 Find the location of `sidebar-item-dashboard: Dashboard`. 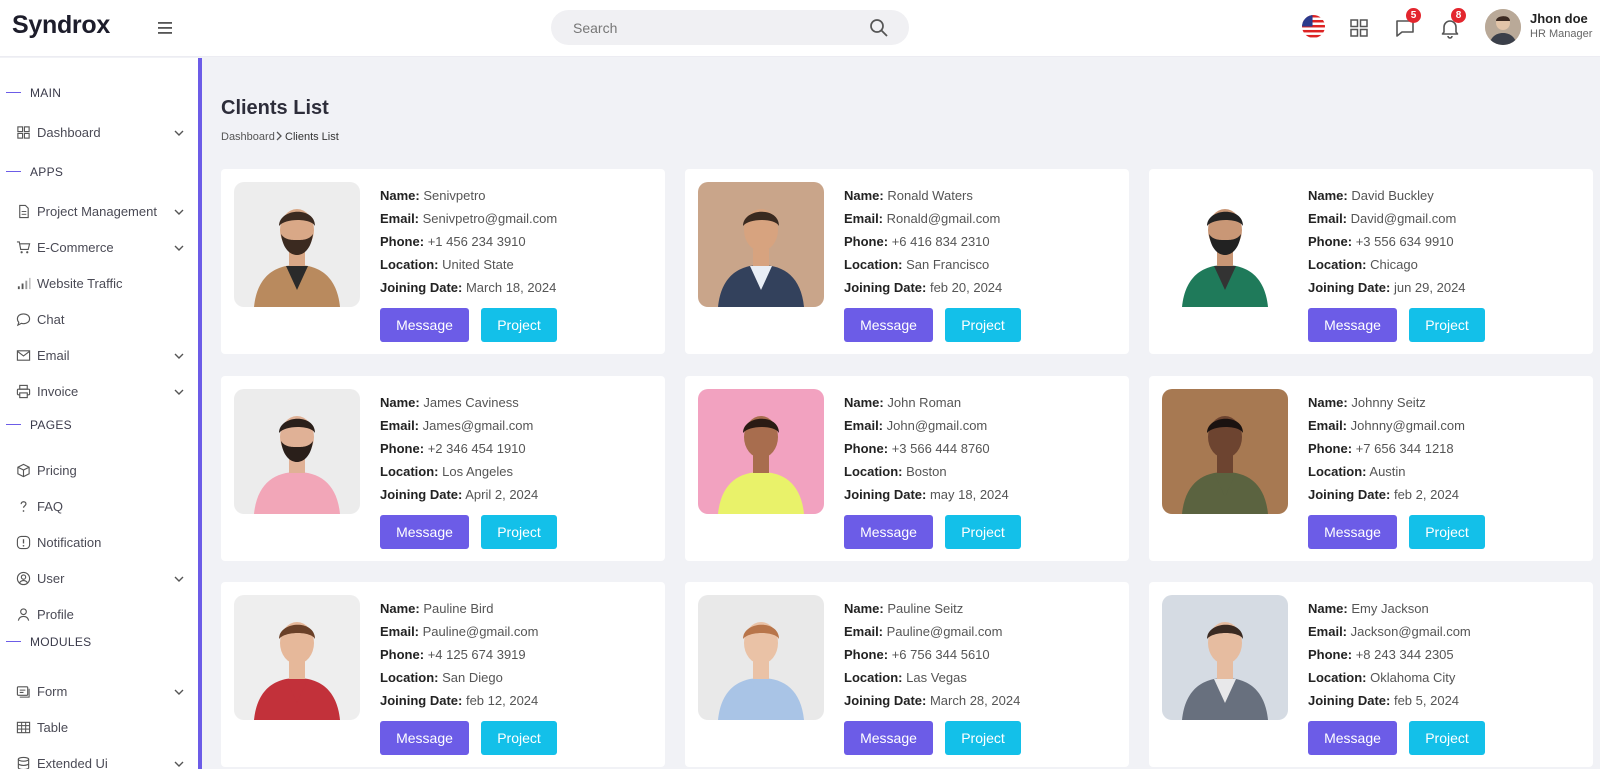

sidebar-item-dashboard: Dashboard is located at coordinates (99, 133).